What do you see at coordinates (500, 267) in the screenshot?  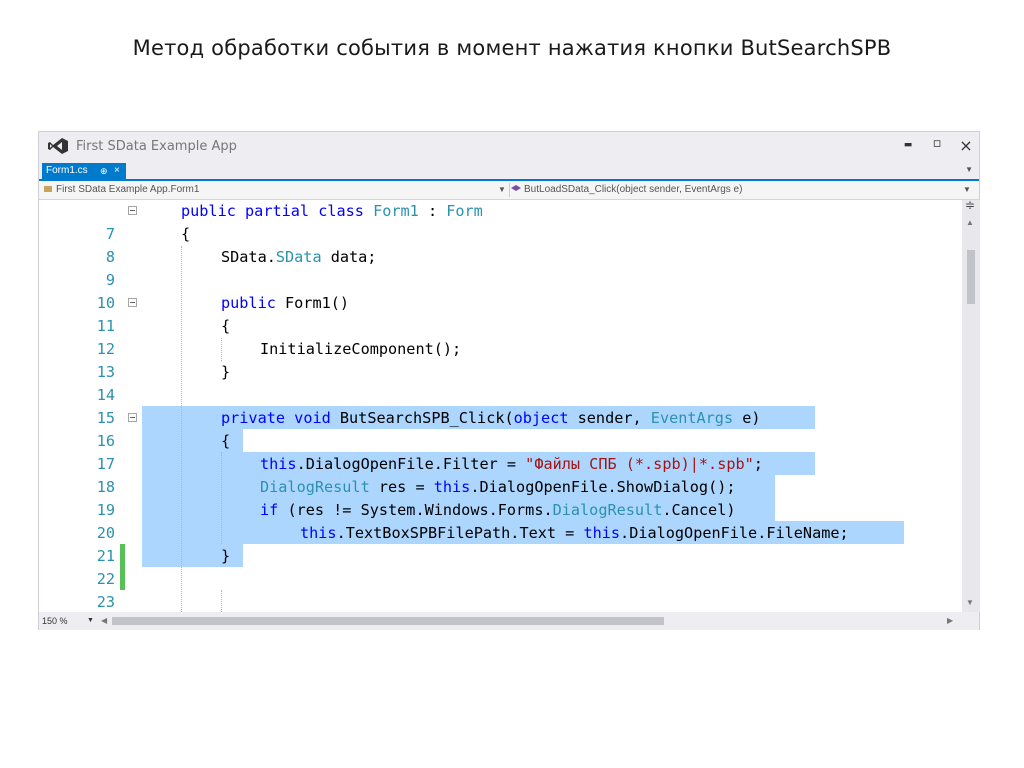 I see `code-line: 9 SData.SData data;` at bounding box center [500, 267].